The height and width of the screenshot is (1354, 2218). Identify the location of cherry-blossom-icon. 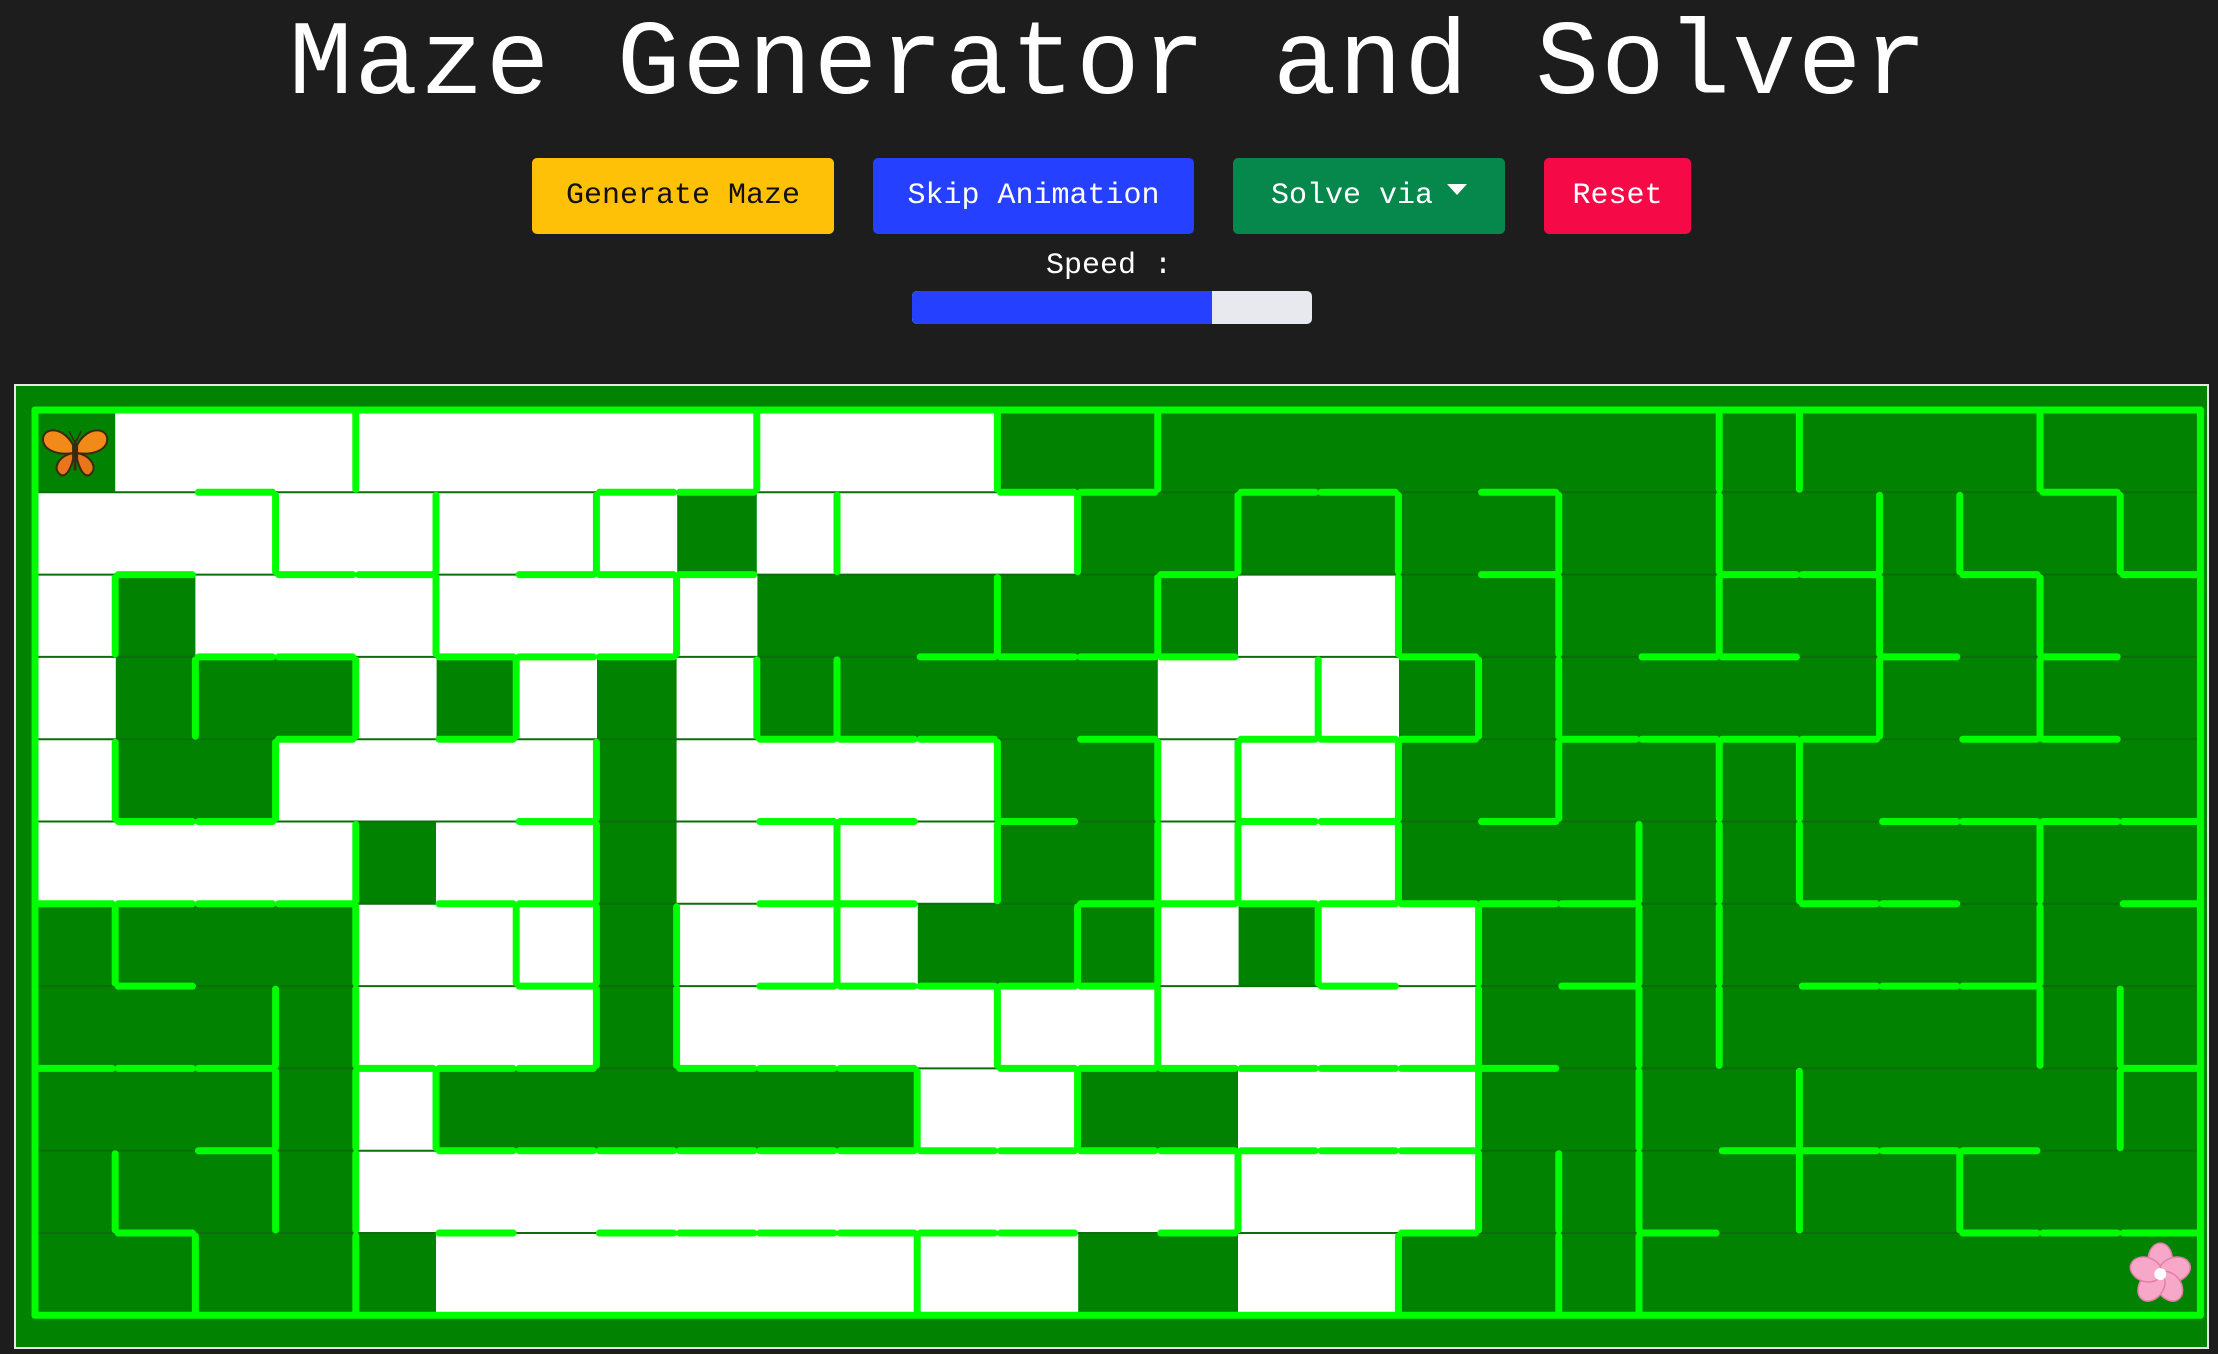
(2160, 1272).